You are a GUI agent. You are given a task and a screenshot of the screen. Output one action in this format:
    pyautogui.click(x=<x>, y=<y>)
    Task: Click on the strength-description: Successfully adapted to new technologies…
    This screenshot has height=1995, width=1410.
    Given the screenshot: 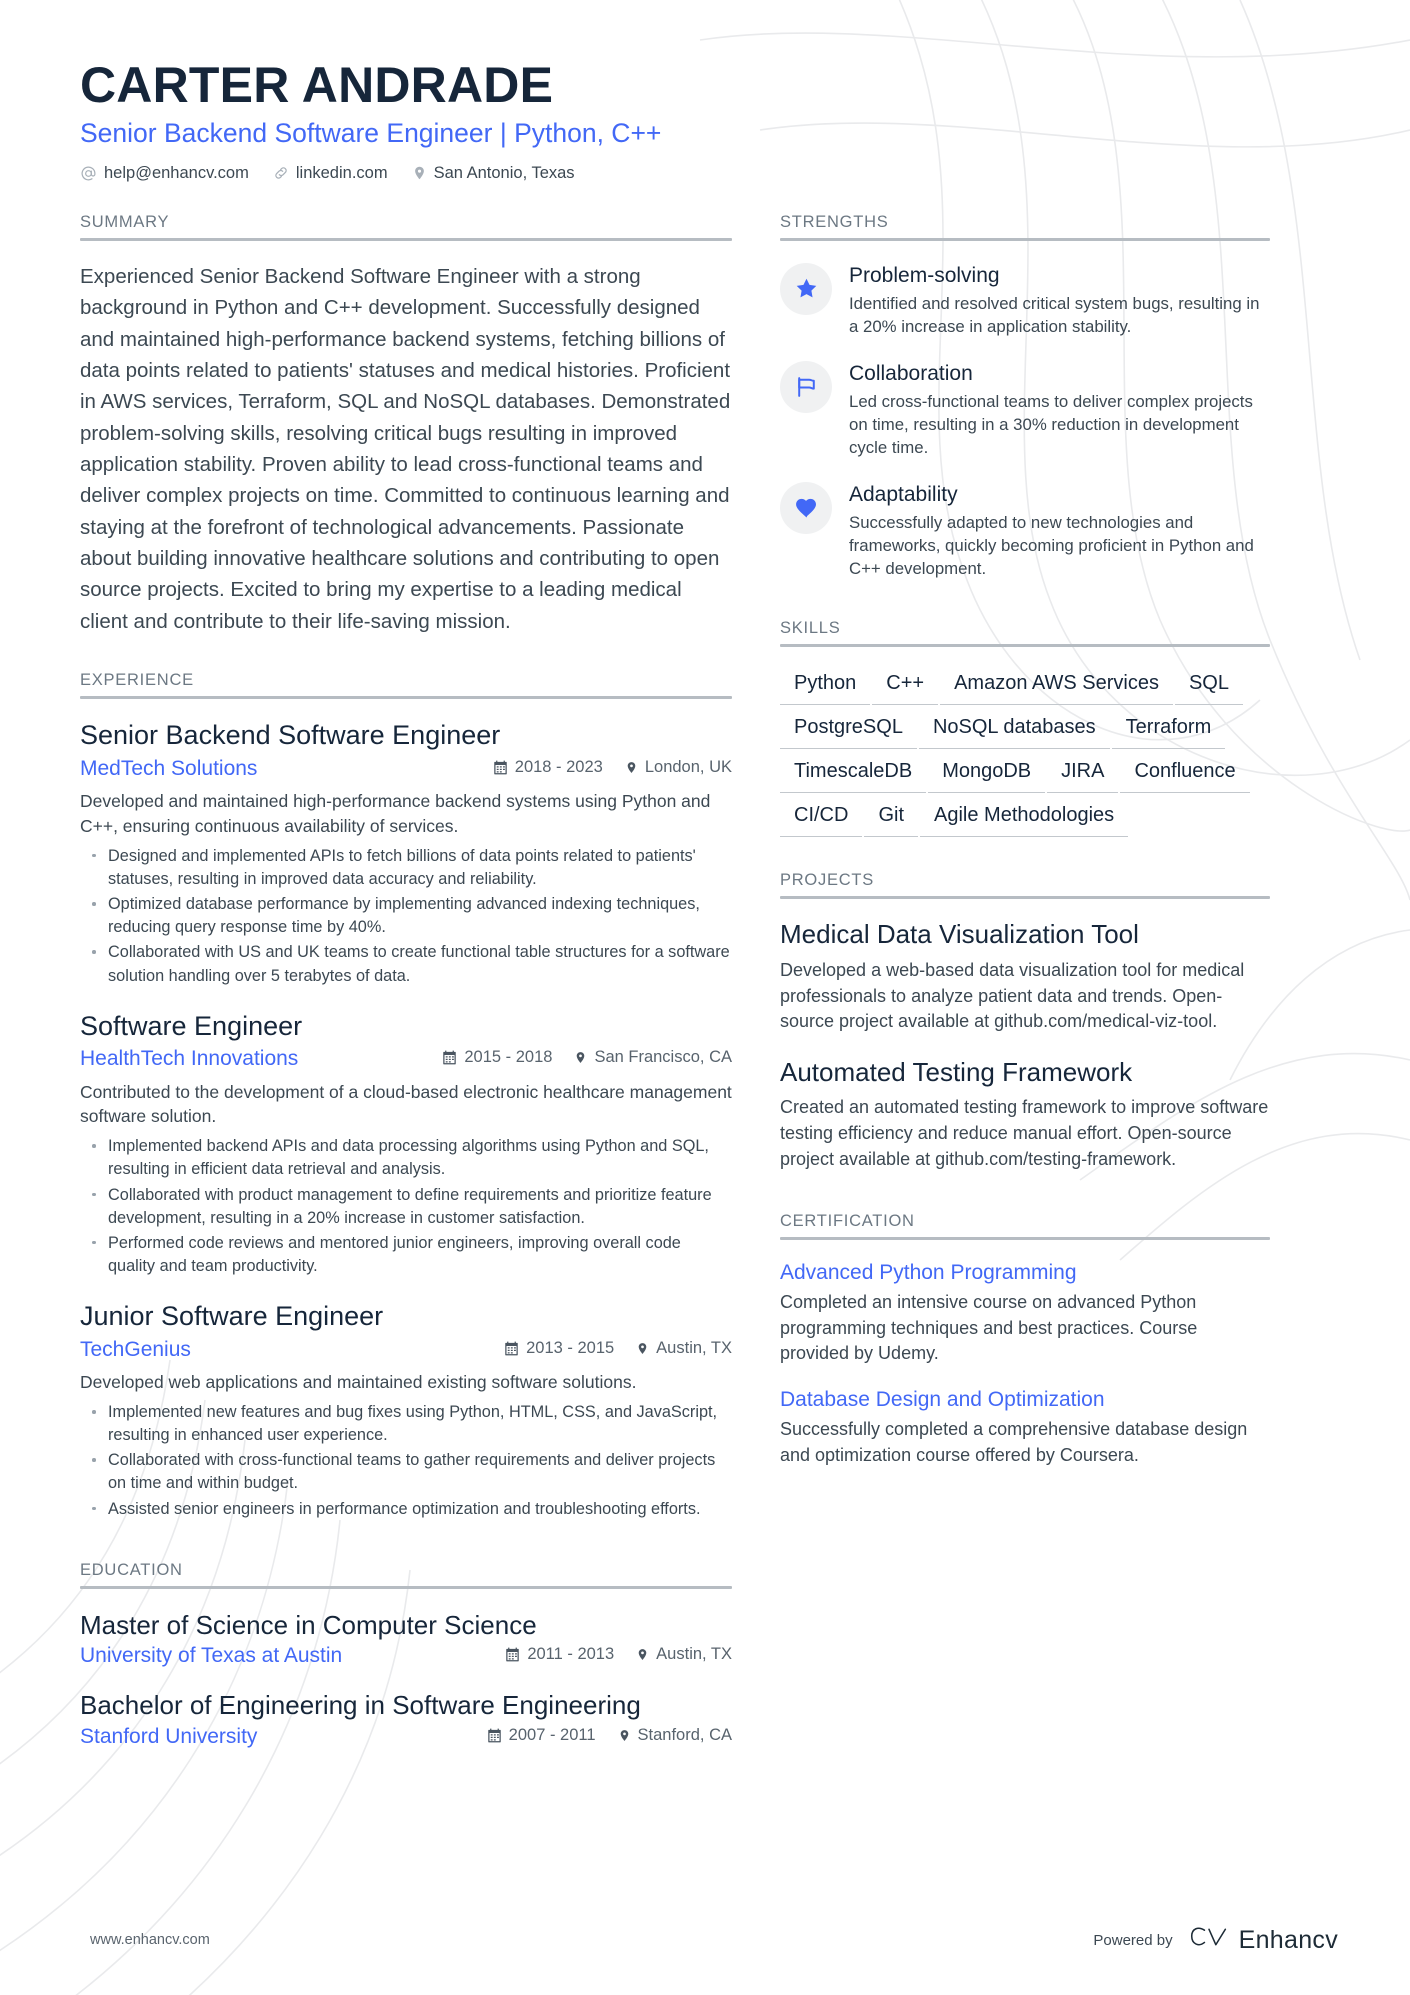 What is the action you would take?
    pyautogui.click(x=1051, y=546)
    